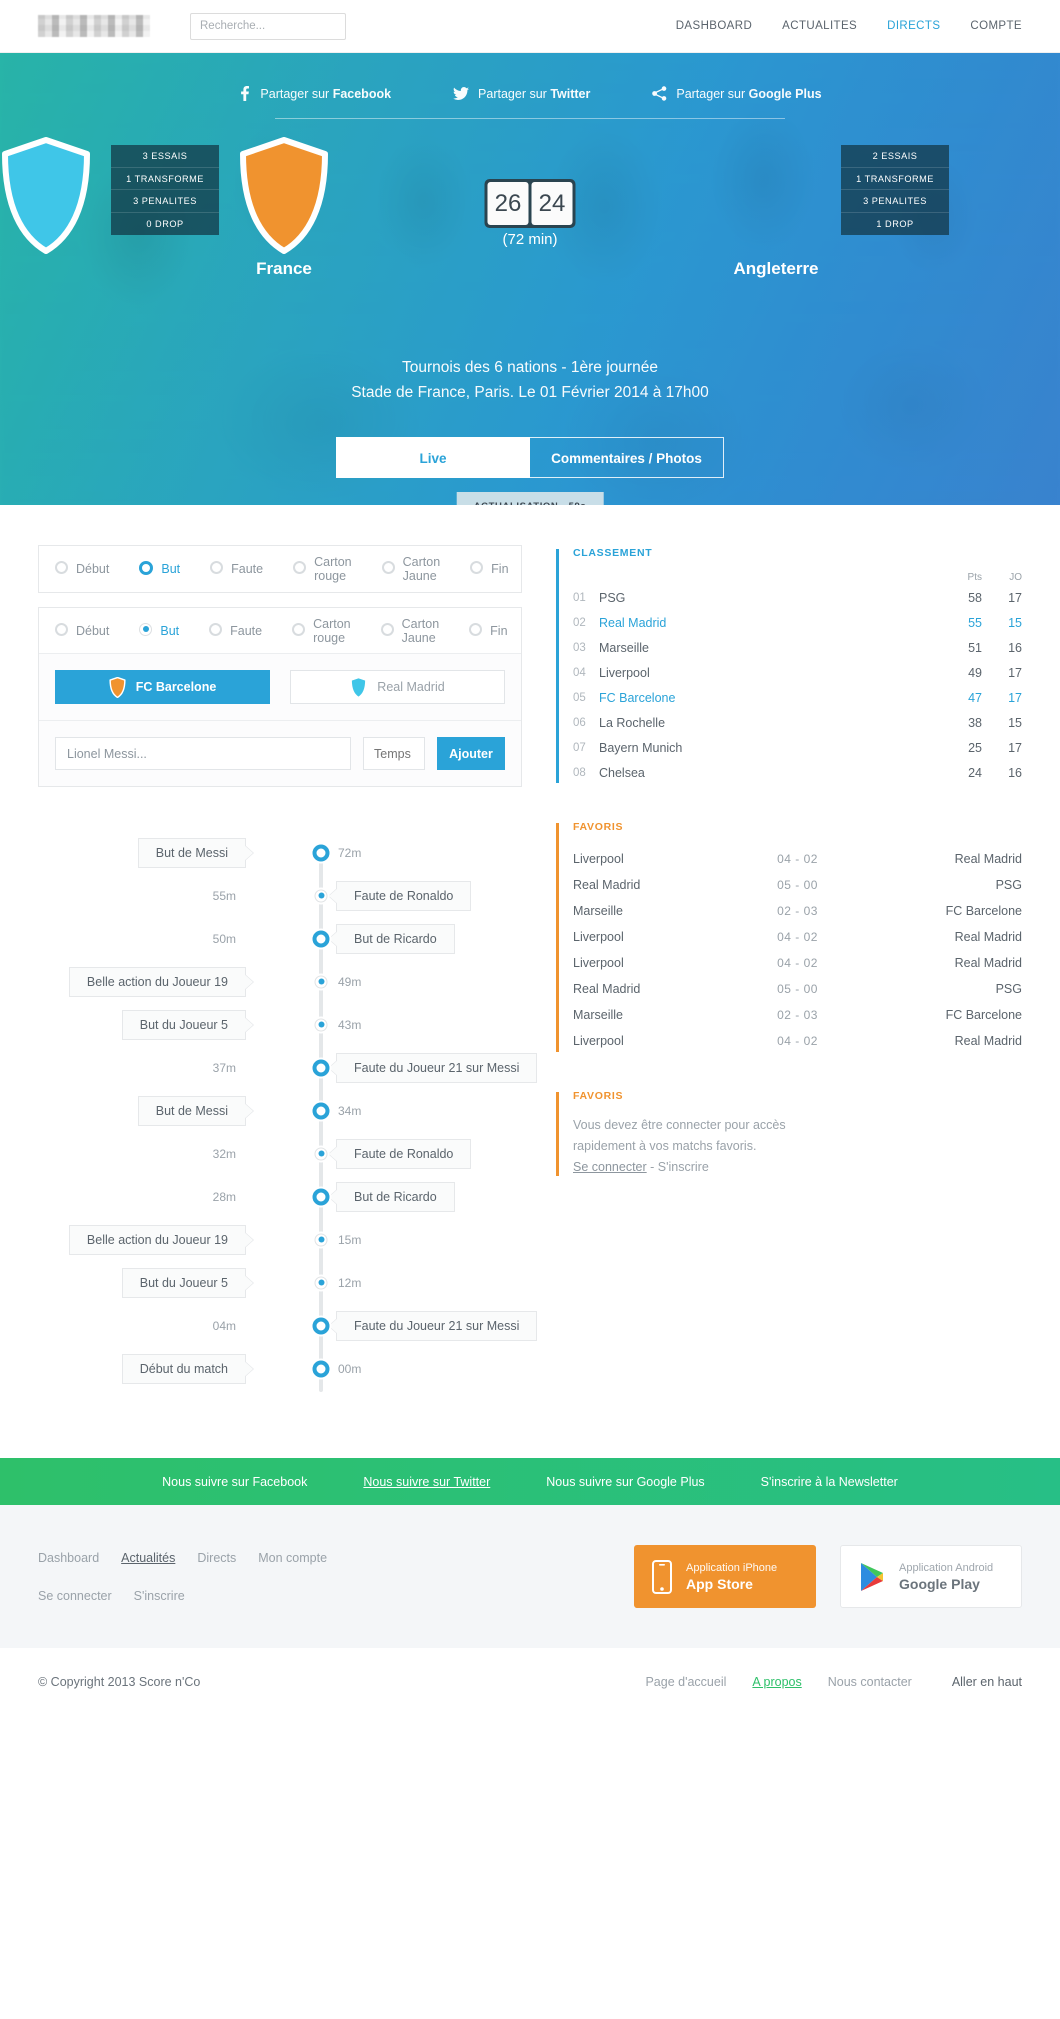  I want to click on ranking-row: 01 PSG 58 17, so click(797, 597).